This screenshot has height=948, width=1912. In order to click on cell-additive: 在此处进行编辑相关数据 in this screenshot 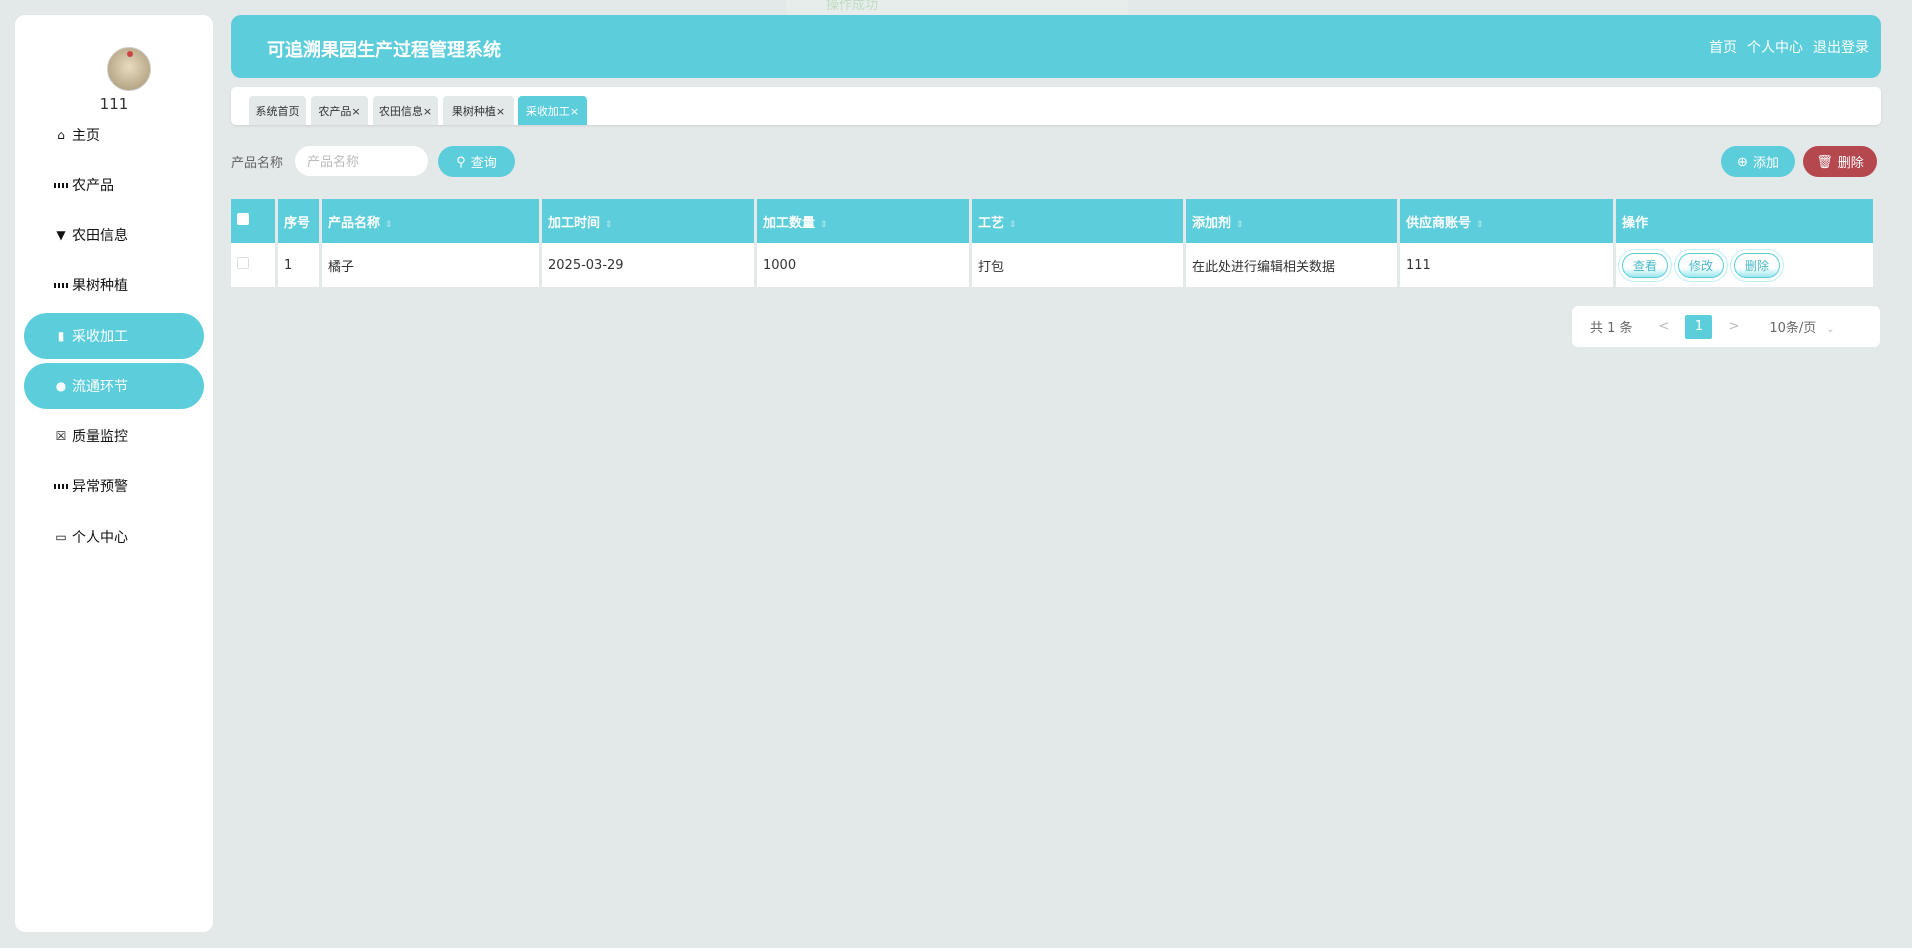, I will do `click(1291, 265)`.